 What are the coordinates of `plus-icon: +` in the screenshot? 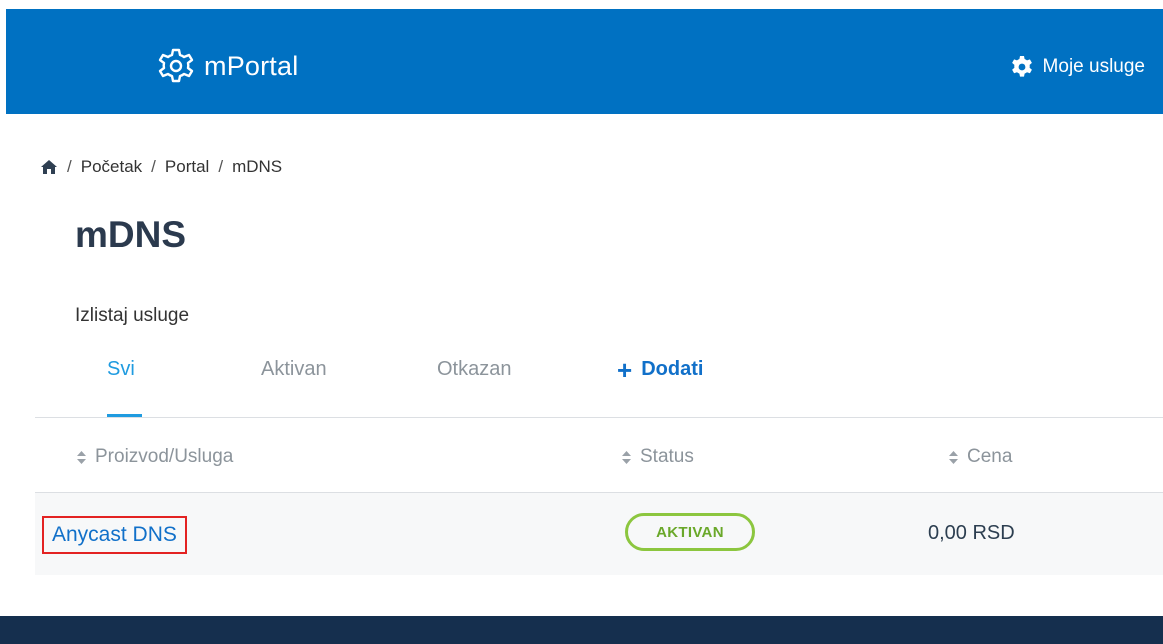 It's located at (625, 369).